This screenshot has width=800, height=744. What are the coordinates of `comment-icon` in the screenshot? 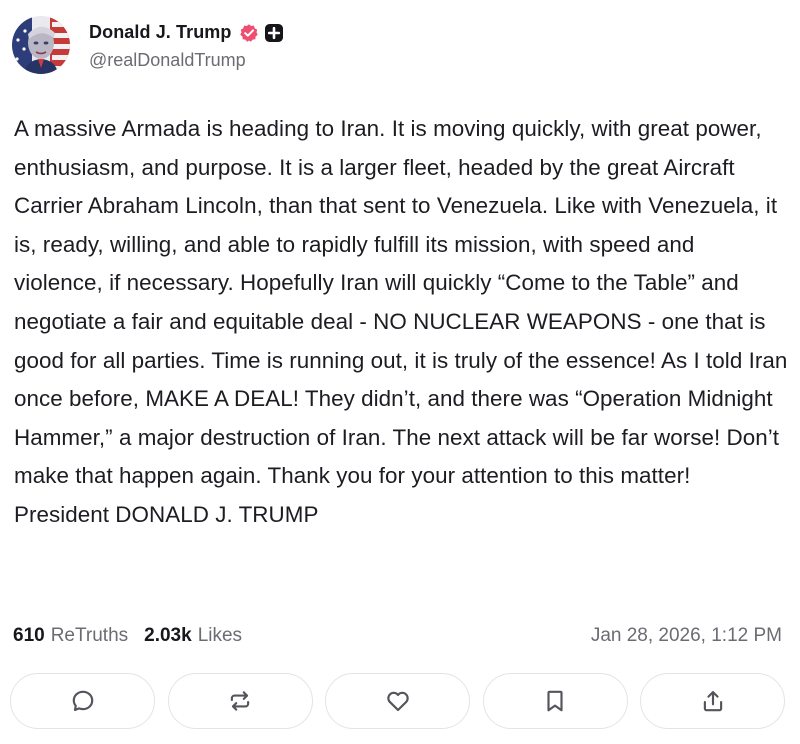 It's located at (82, 701).